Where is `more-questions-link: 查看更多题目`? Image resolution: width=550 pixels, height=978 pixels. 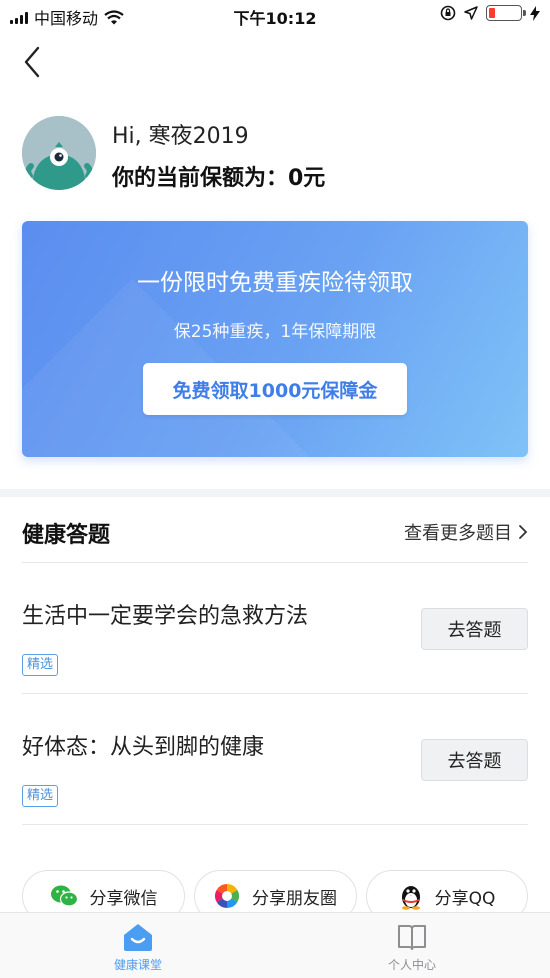
more-questions-link: 查看更多题目 is located at coordinates (466, 532).